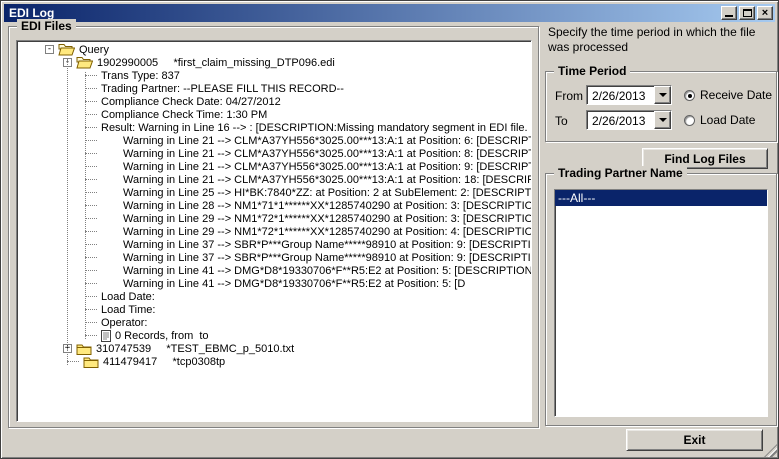 The image size is (779, 459). Describe the element at coordinates (184, 114) in the screenshot. I see `tree-node-label: Compliance Check Time: 1:30 PM` at that location.